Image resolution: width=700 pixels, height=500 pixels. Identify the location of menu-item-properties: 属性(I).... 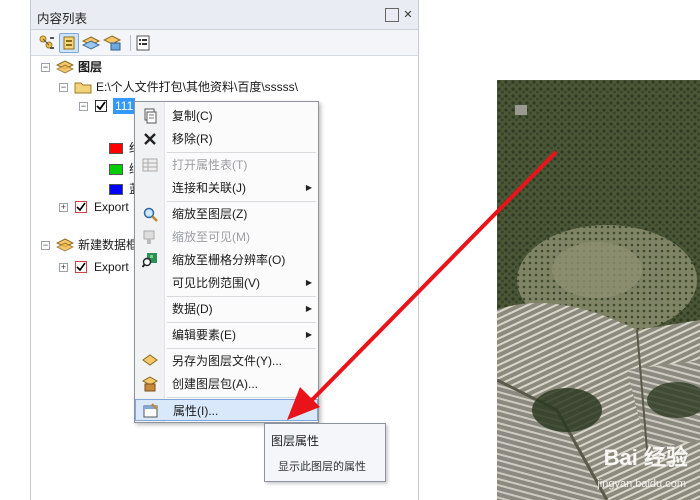
(226, 410).